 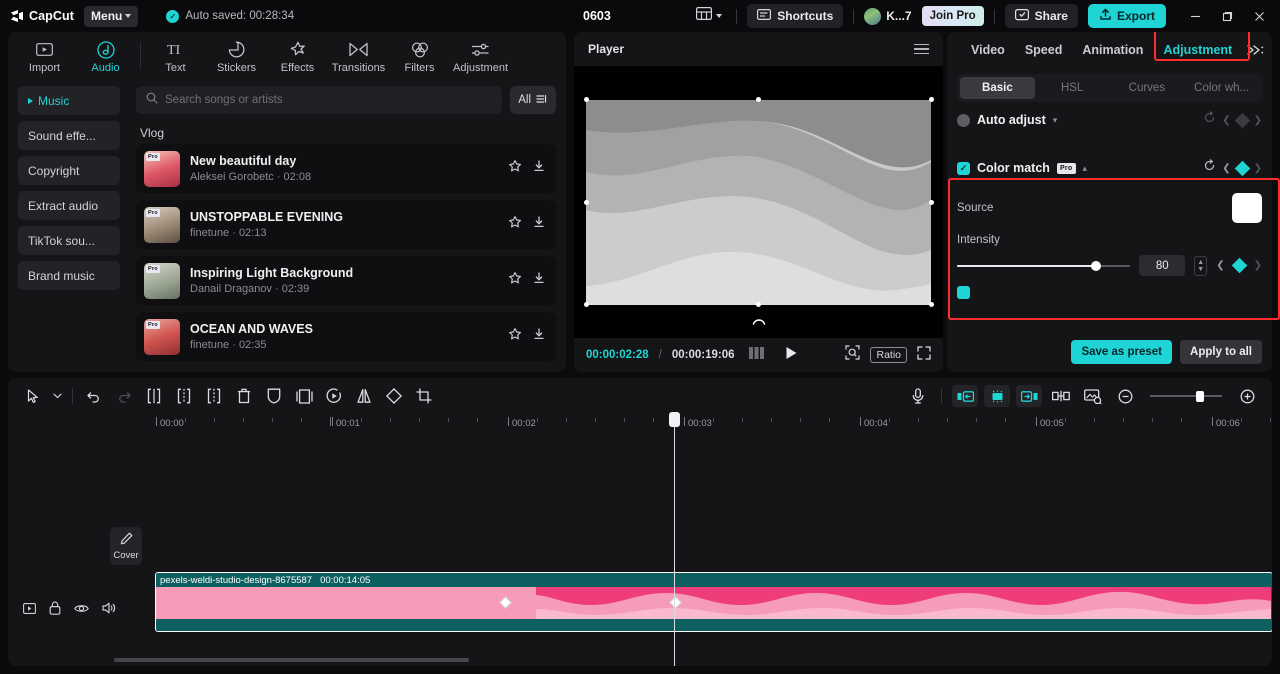 I want to click on snap-right-icon, so click(x=1029, y=396).